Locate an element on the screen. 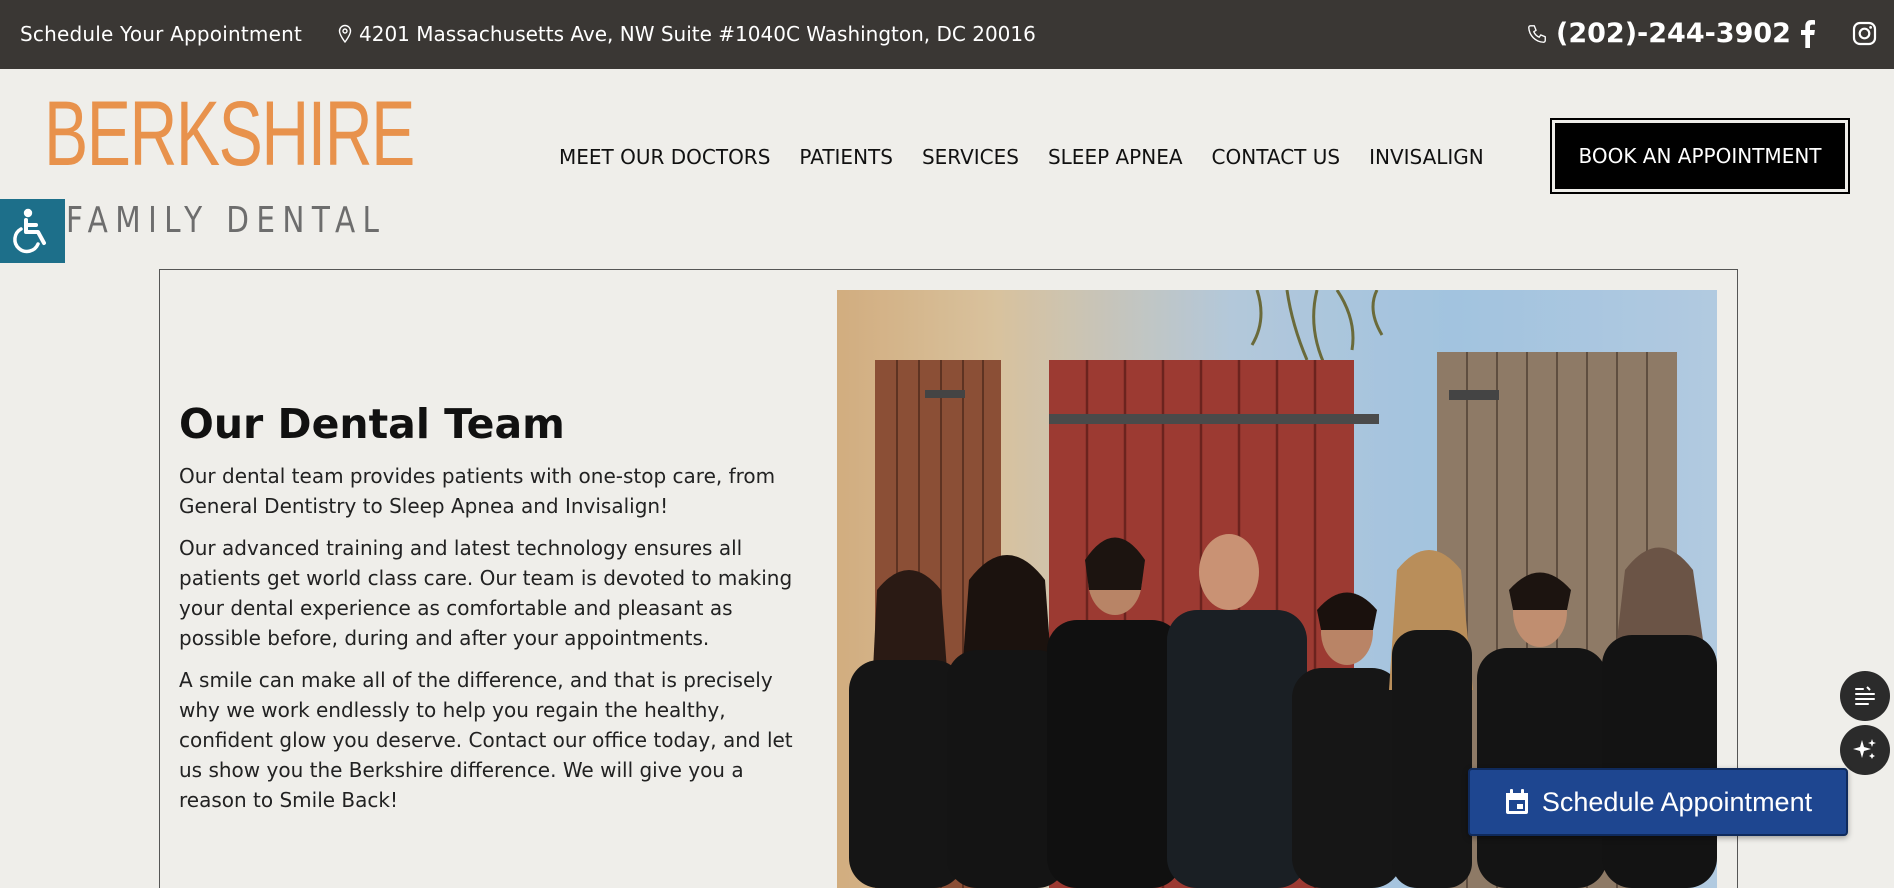 Image resolution: width=1894 pixels, height=888 pixels. nav-services: SERVICES is located at coordinates (970, 157).